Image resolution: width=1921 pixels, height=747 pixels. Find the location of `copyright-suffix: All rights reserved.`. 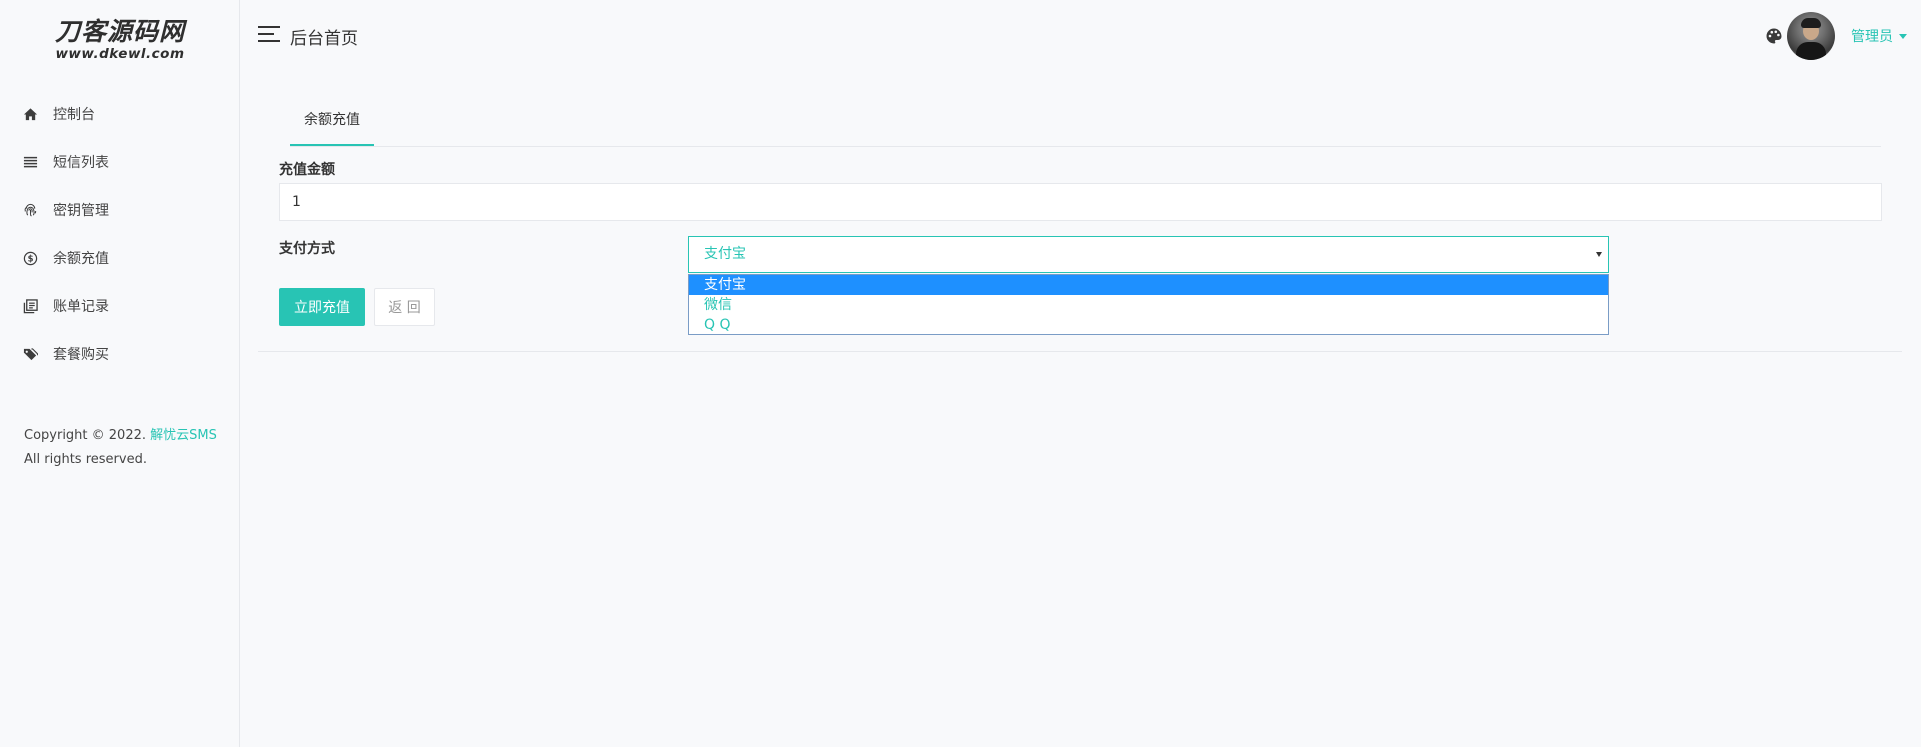

copyright-suffix: All rights reserved. is located at coordinates (85, 459).